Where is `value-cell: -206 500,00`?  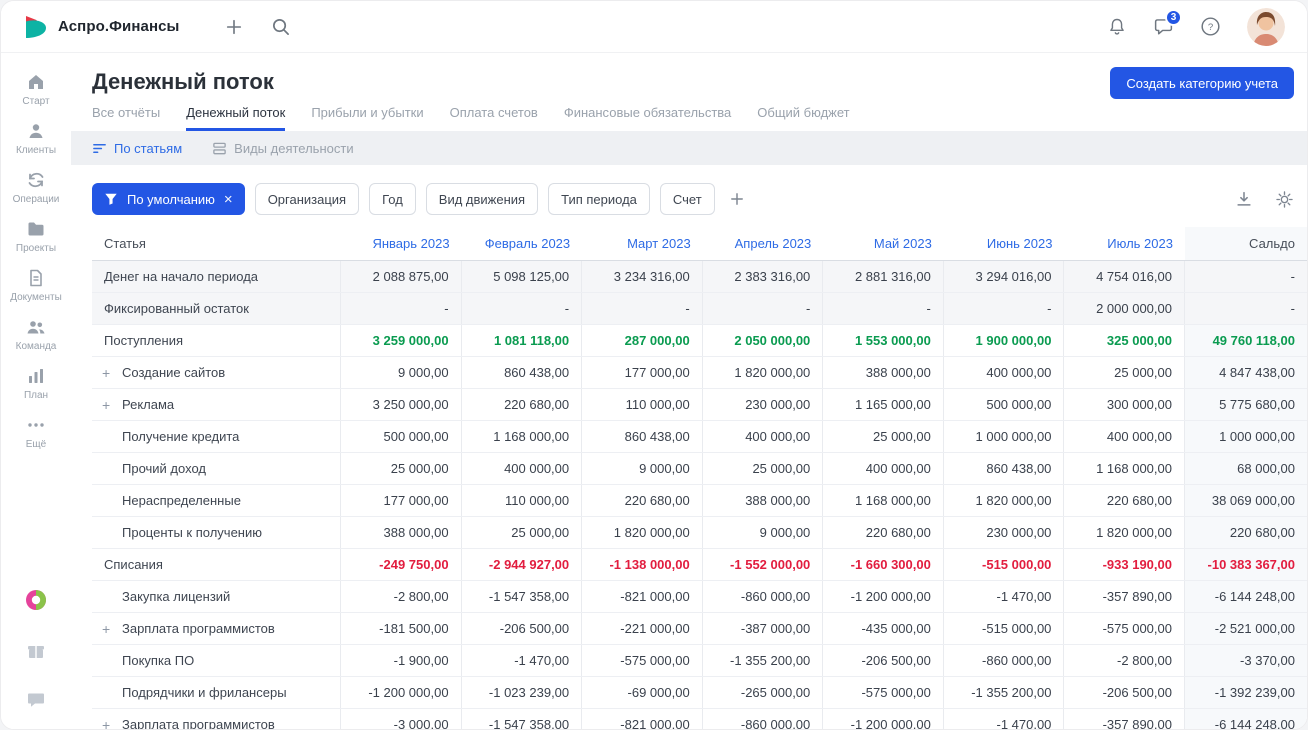 value-cell: -206 500,00 is located at coordinates (522, 628).